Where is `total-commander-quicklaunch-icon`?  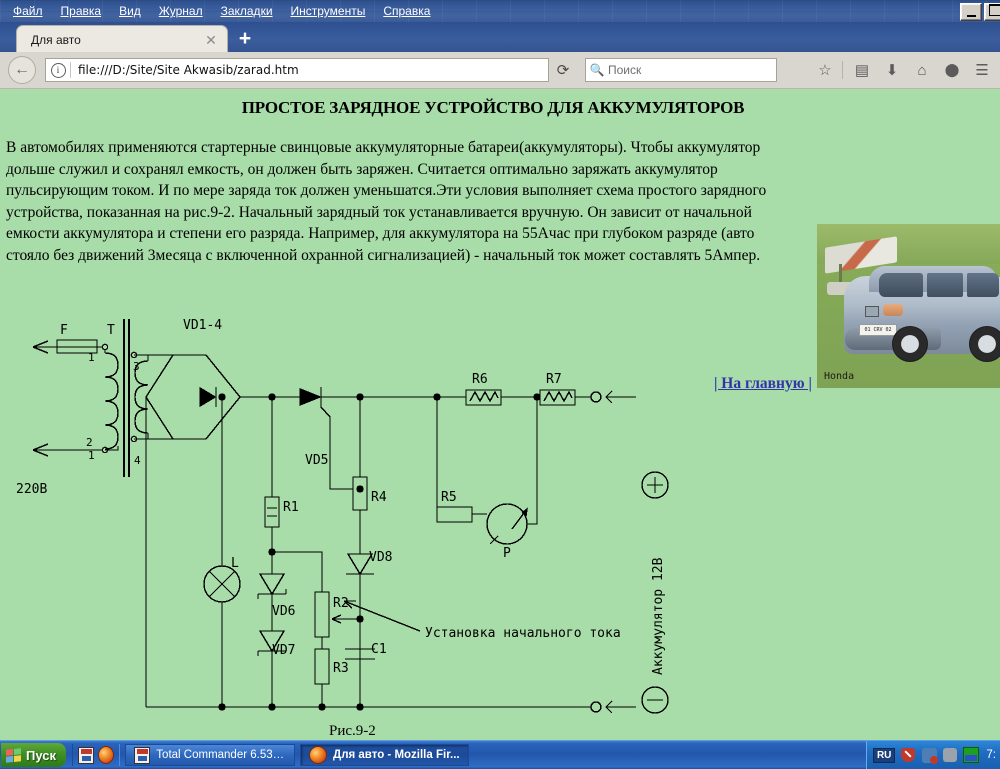 total-commander-quicklaunch-icon is located at coordinates (86, 755).